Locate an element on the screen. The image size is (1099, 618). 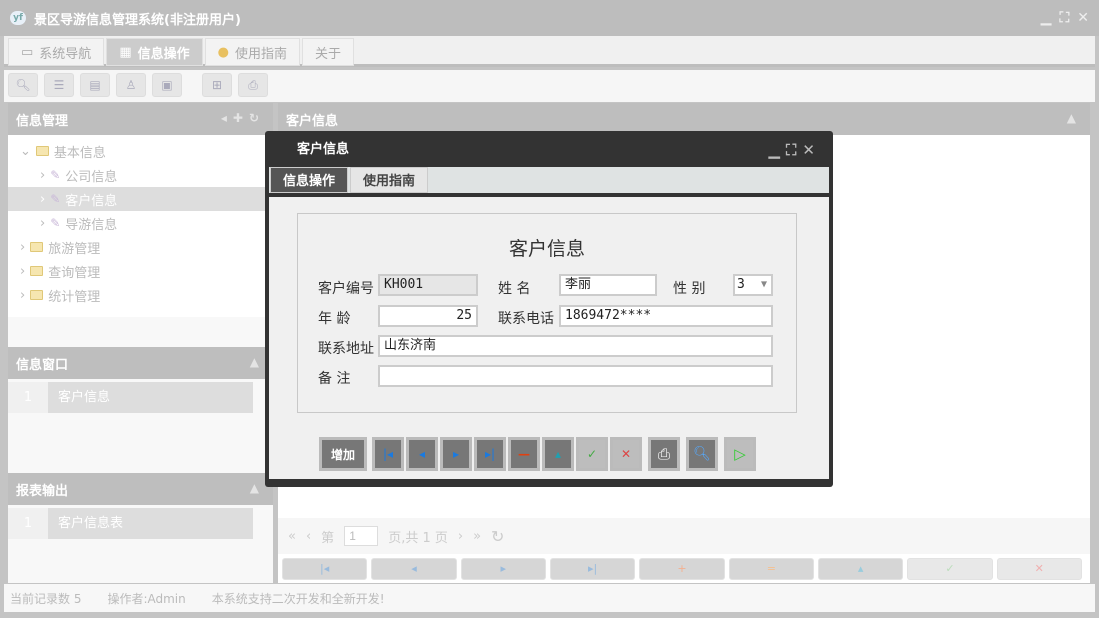
tab-info-operation: ▦ 信息操作 is located at coordinates (154, 52).